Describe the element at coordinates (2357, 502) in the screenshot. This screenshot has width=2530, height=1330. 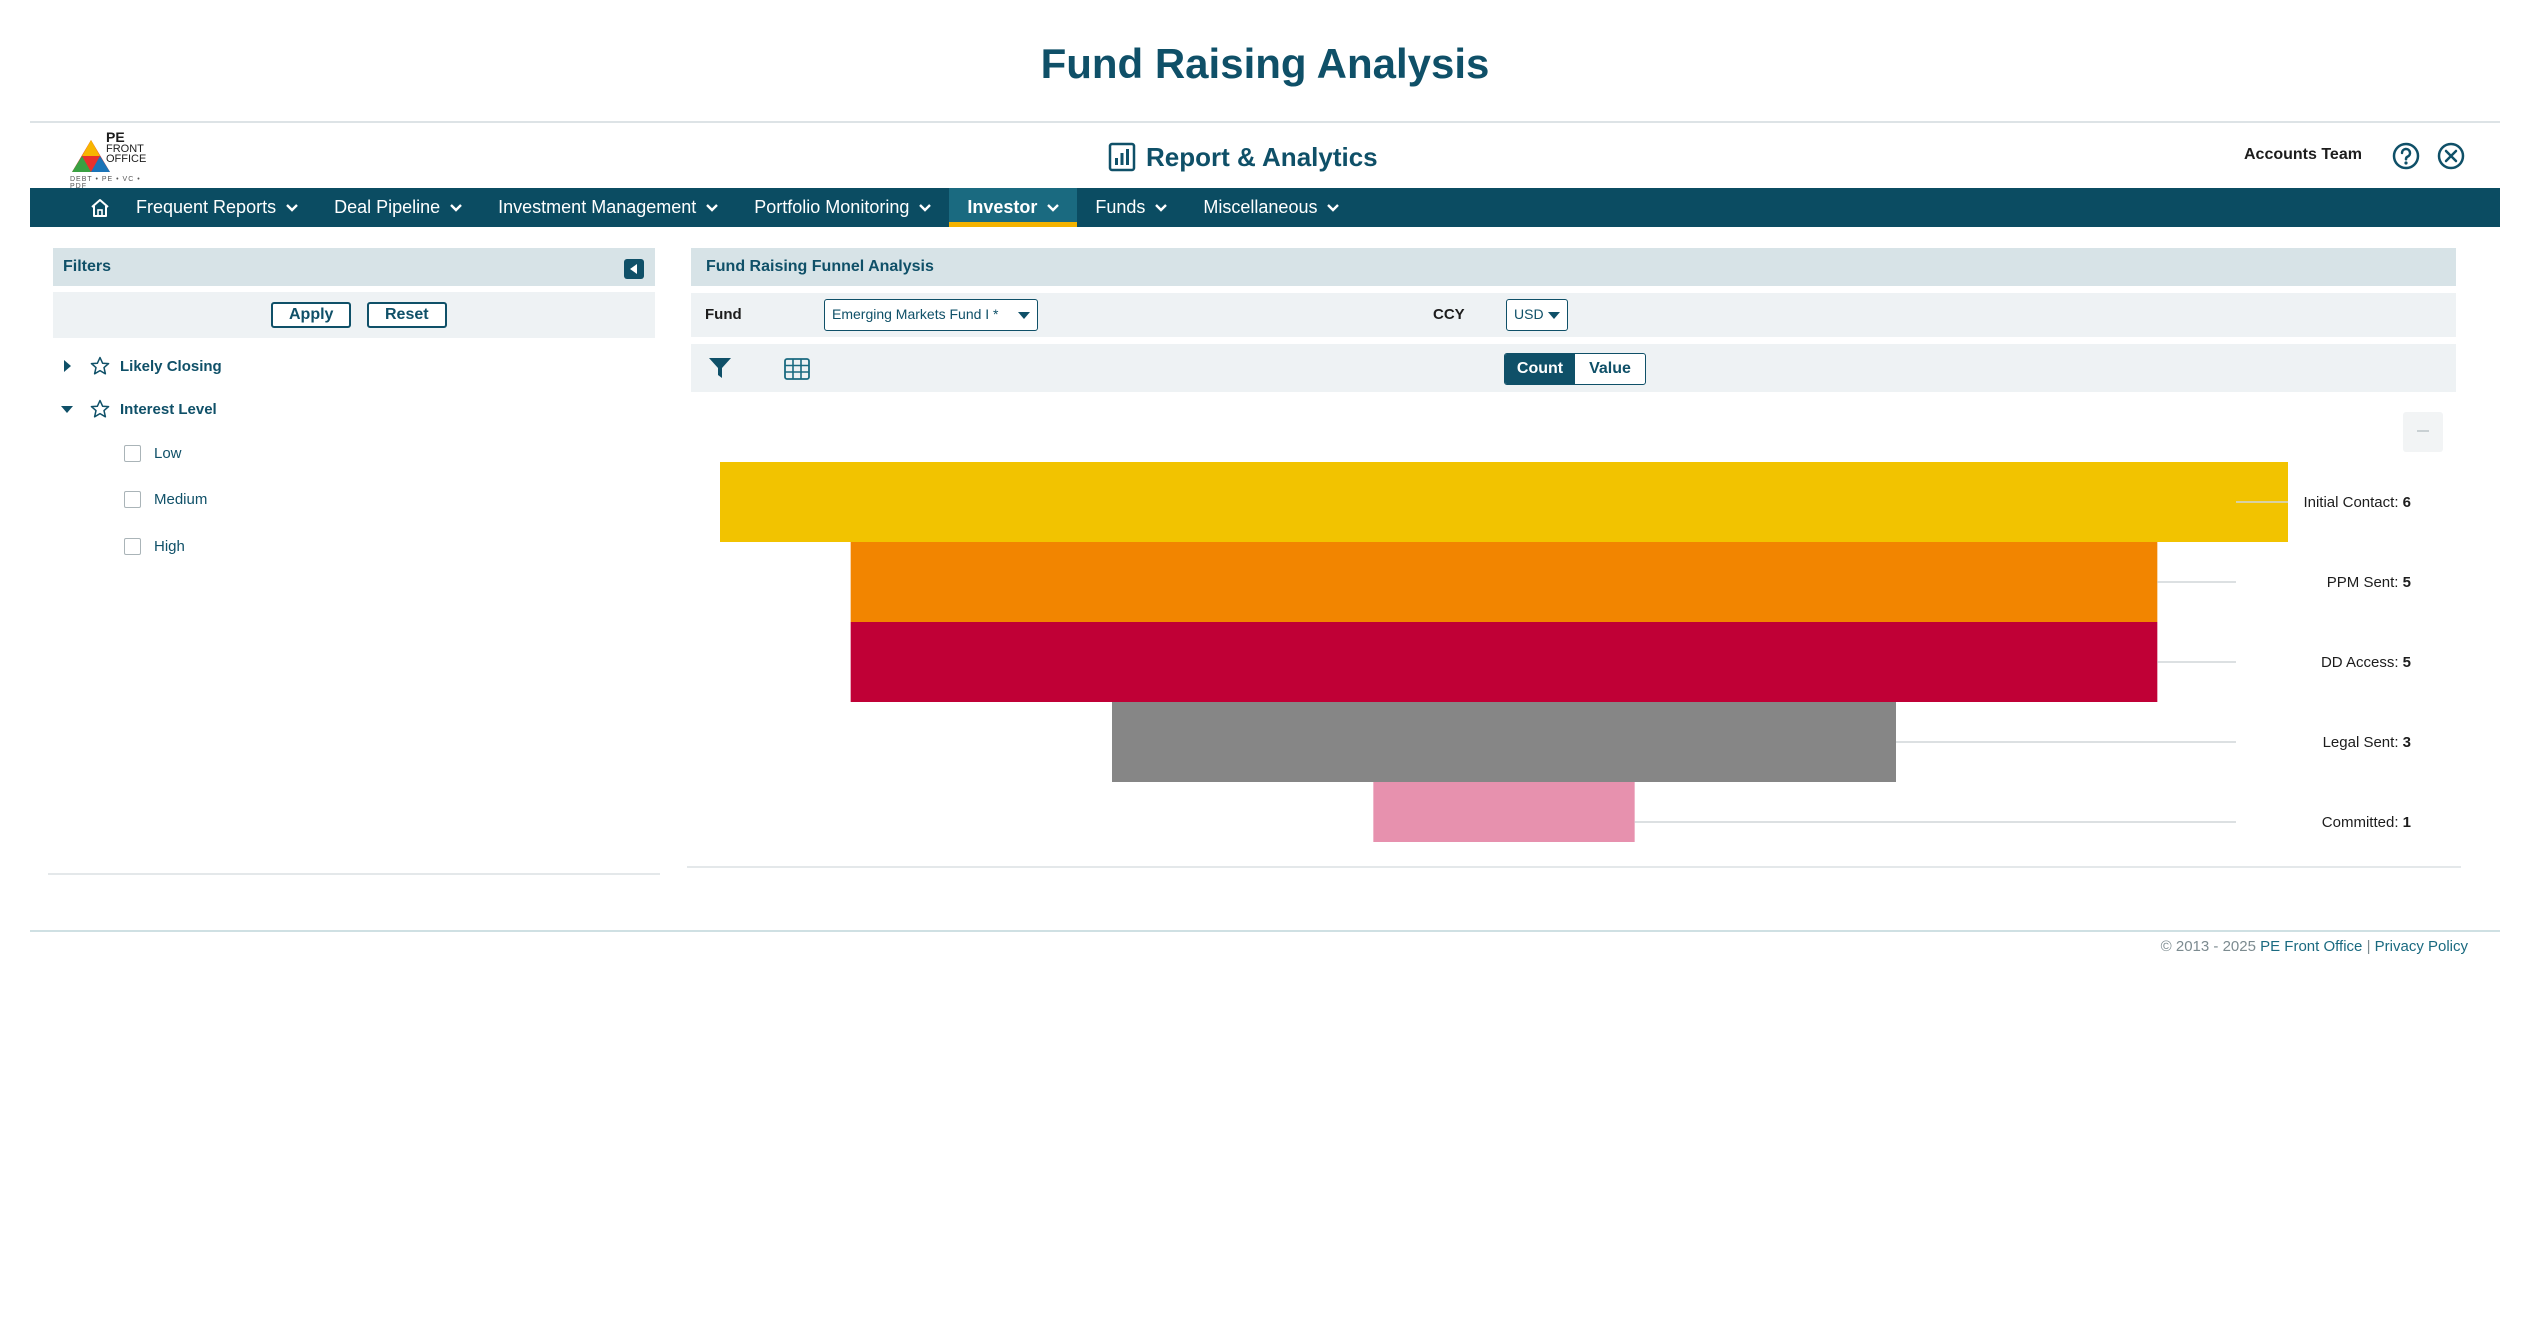
I see `funnel-data-label: Initial Contact: 6` at that location.